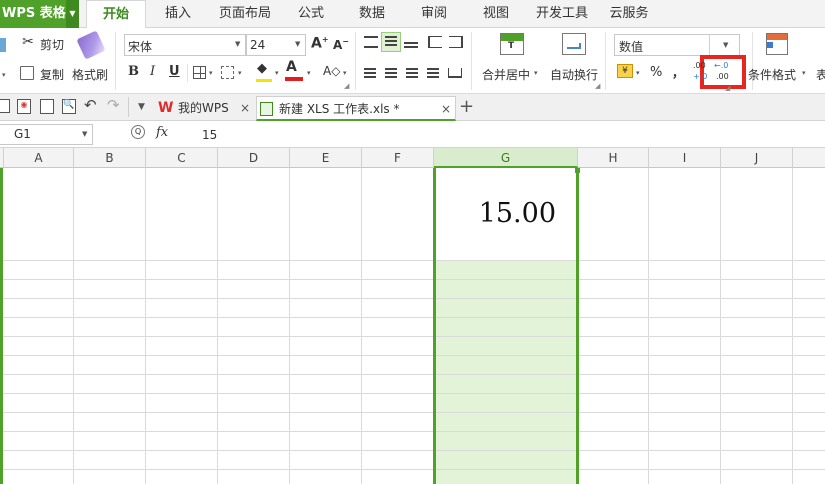  What do you see at coordinates (685, 158) in the screenshot?
I see `column-header-i: I` at bounding box center [685, 158].